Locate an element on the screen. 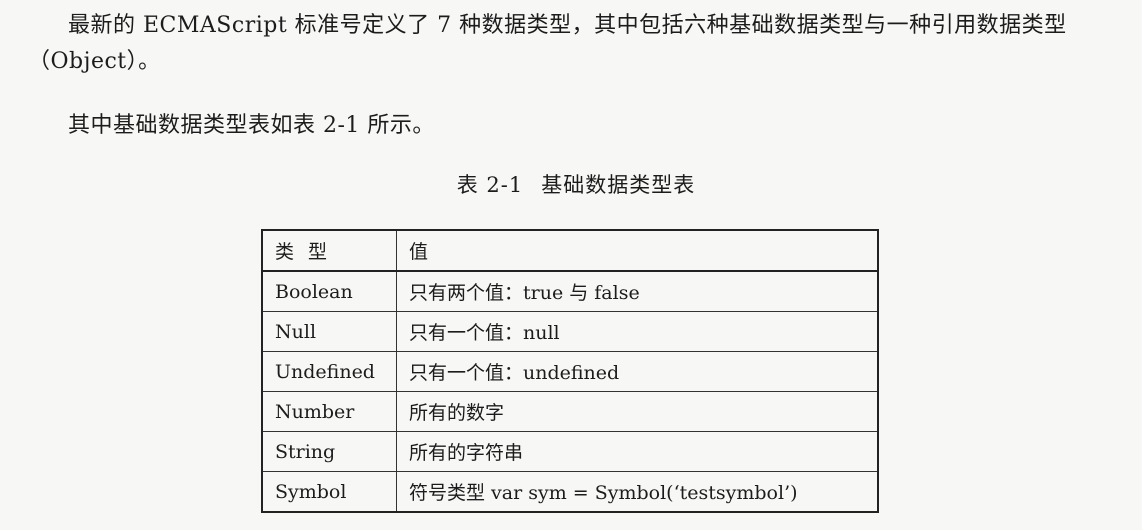 This screenshot has height=530, width=1142. table-row: Undefined 只有一个值：undefined is located at coordinates (570, 371).